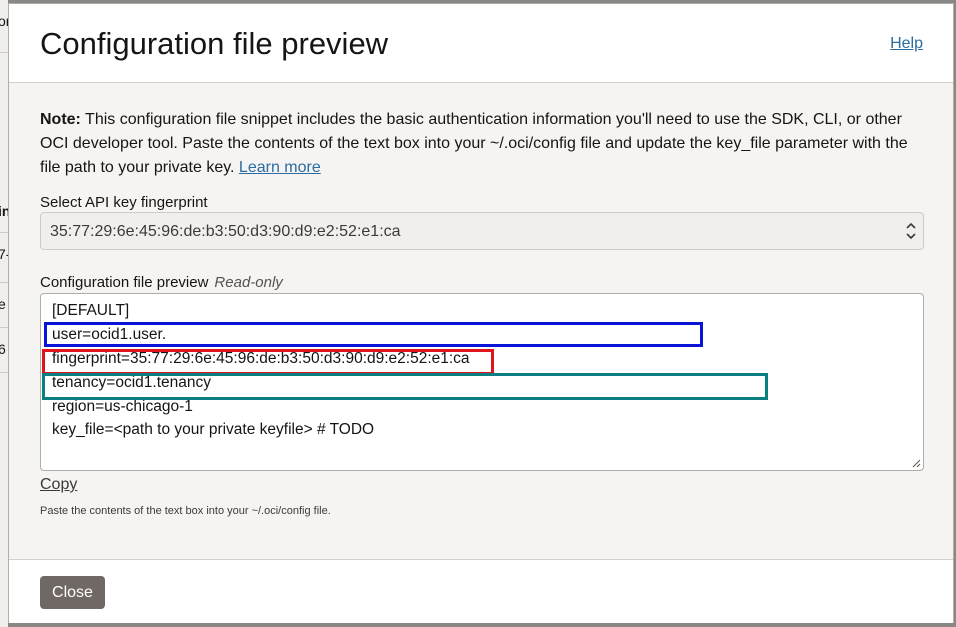  I want to click on dialog-footer: Close, so click(481, 591).